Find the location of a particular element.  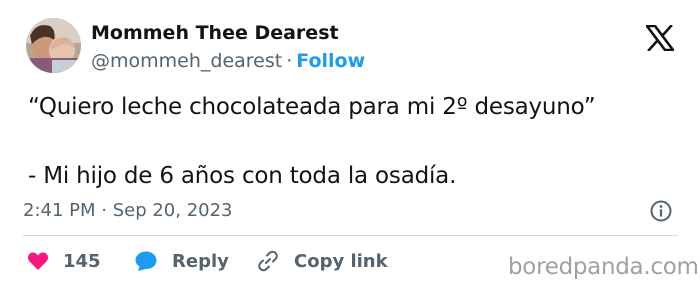

link-icon is located at coordinates (268, 261).